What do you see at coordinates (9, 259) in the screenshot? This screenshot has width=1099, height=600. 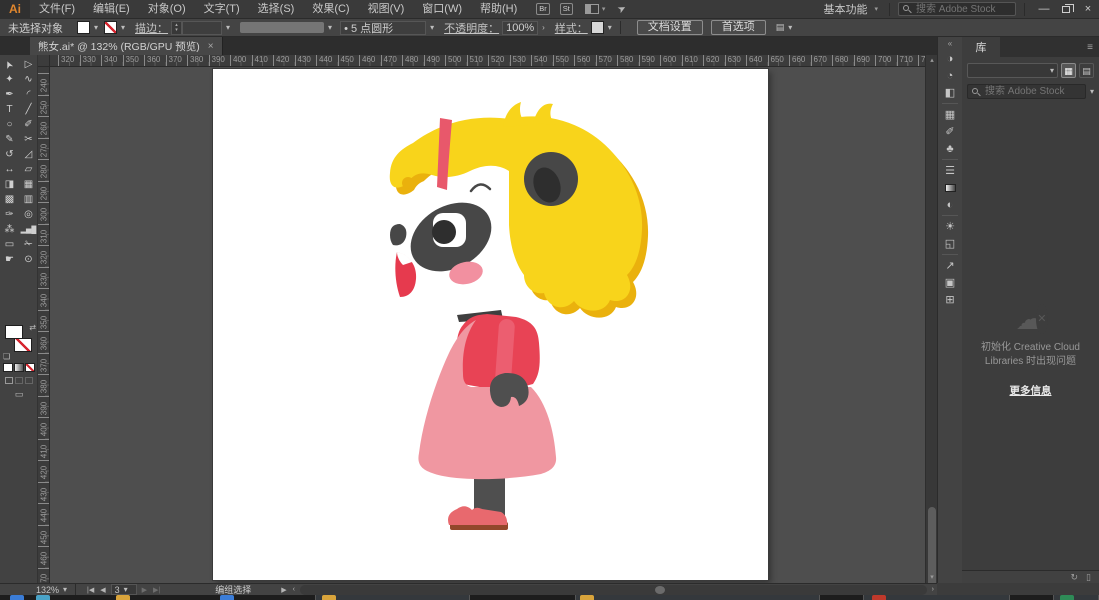 I see `hand-tool: ☛` at bounding box center [9, 259].